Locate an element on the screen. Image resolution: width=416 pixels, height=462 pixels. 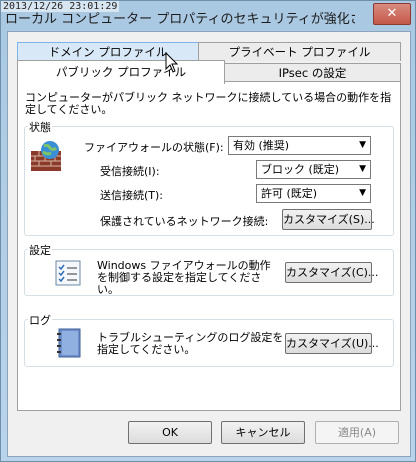
apply-button: 適用(A) is located at coordinates (357, 432).